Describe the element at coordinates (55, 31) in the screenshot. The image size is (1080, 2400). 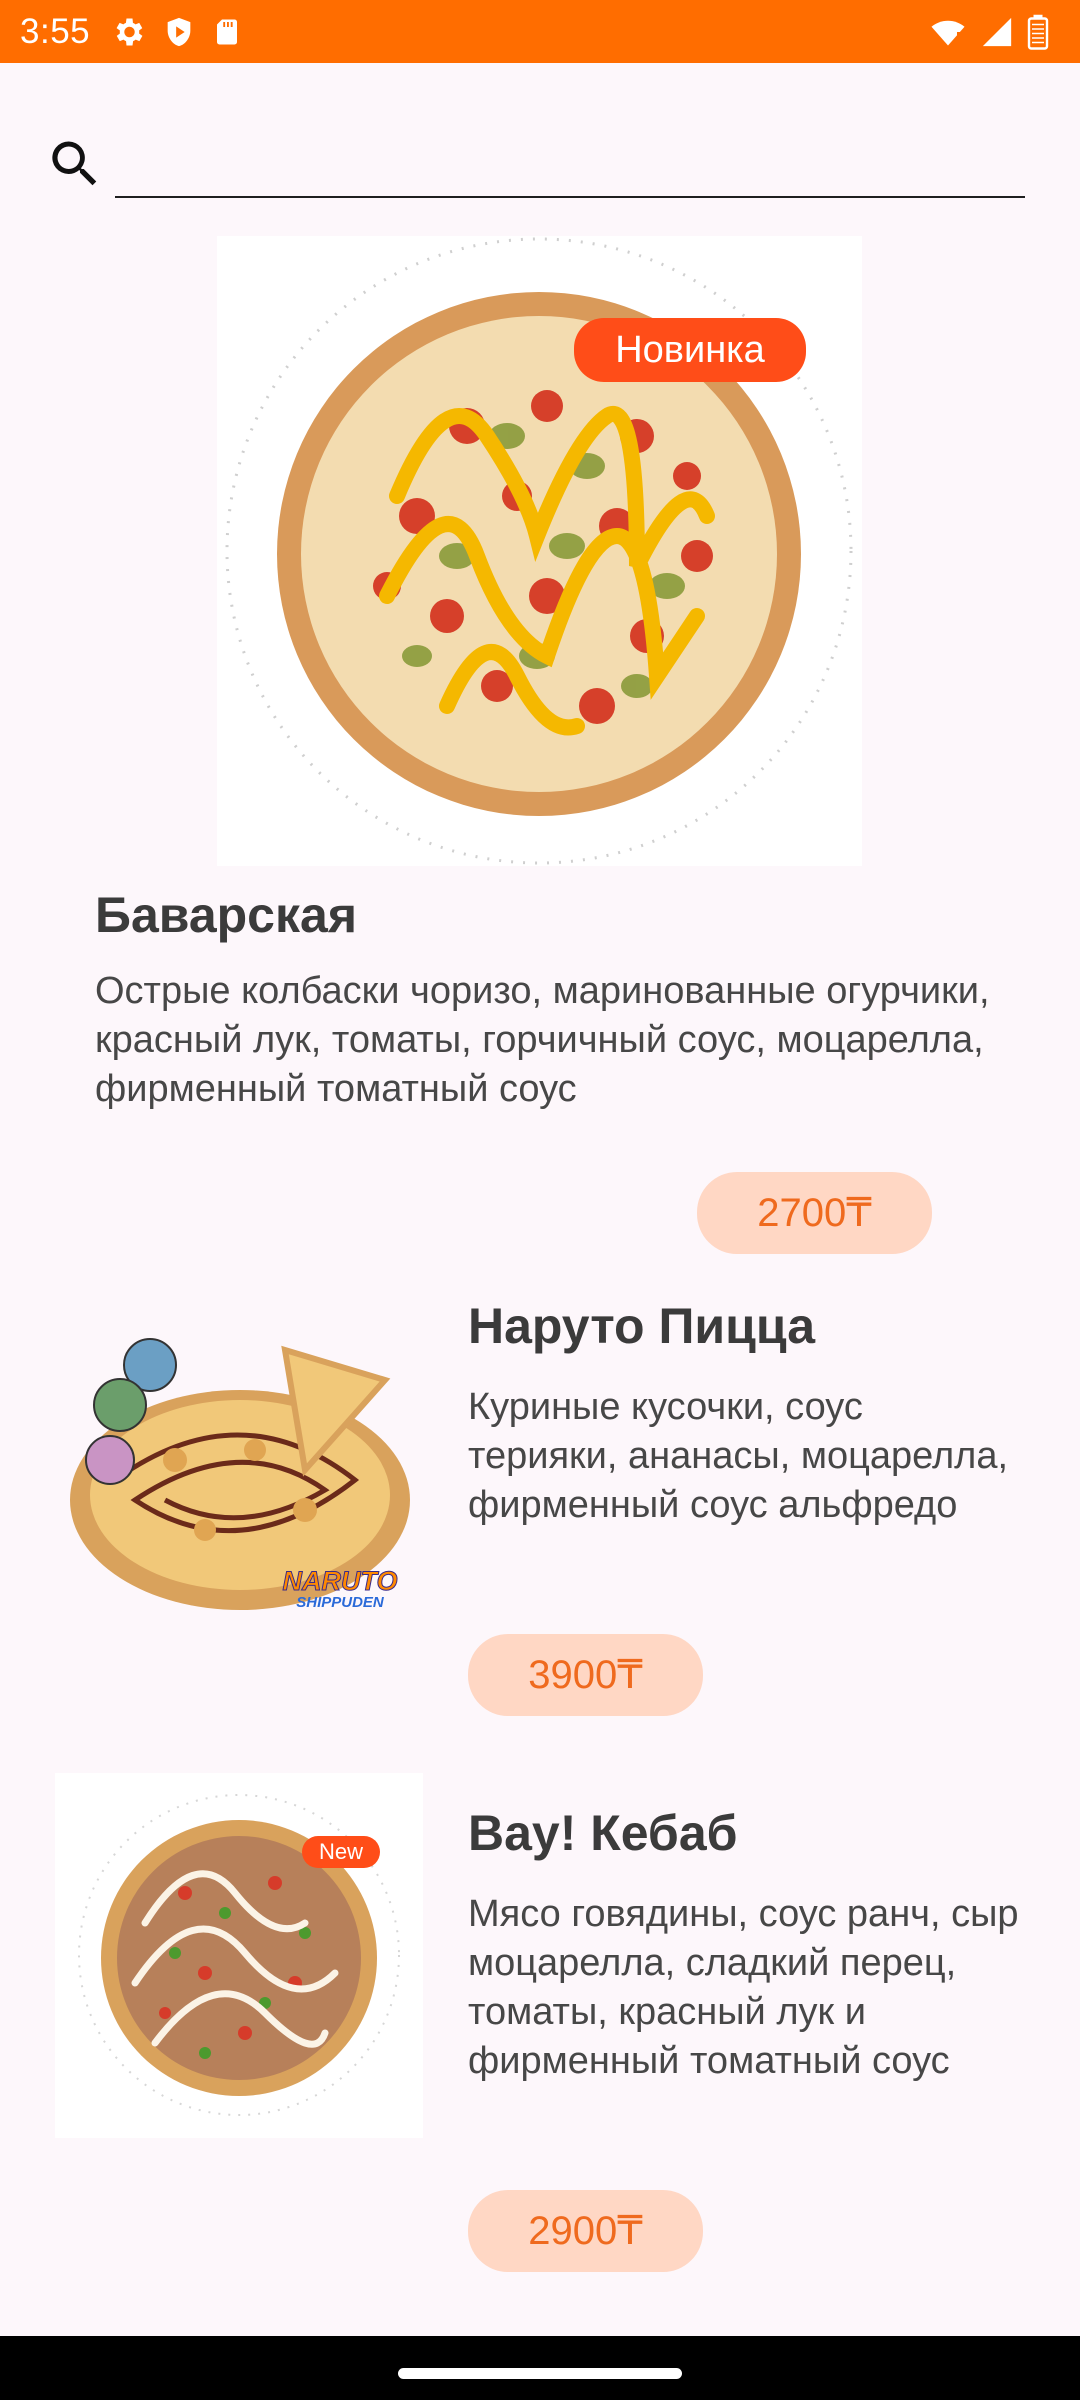
I see `status-time: 3:55` at that location.